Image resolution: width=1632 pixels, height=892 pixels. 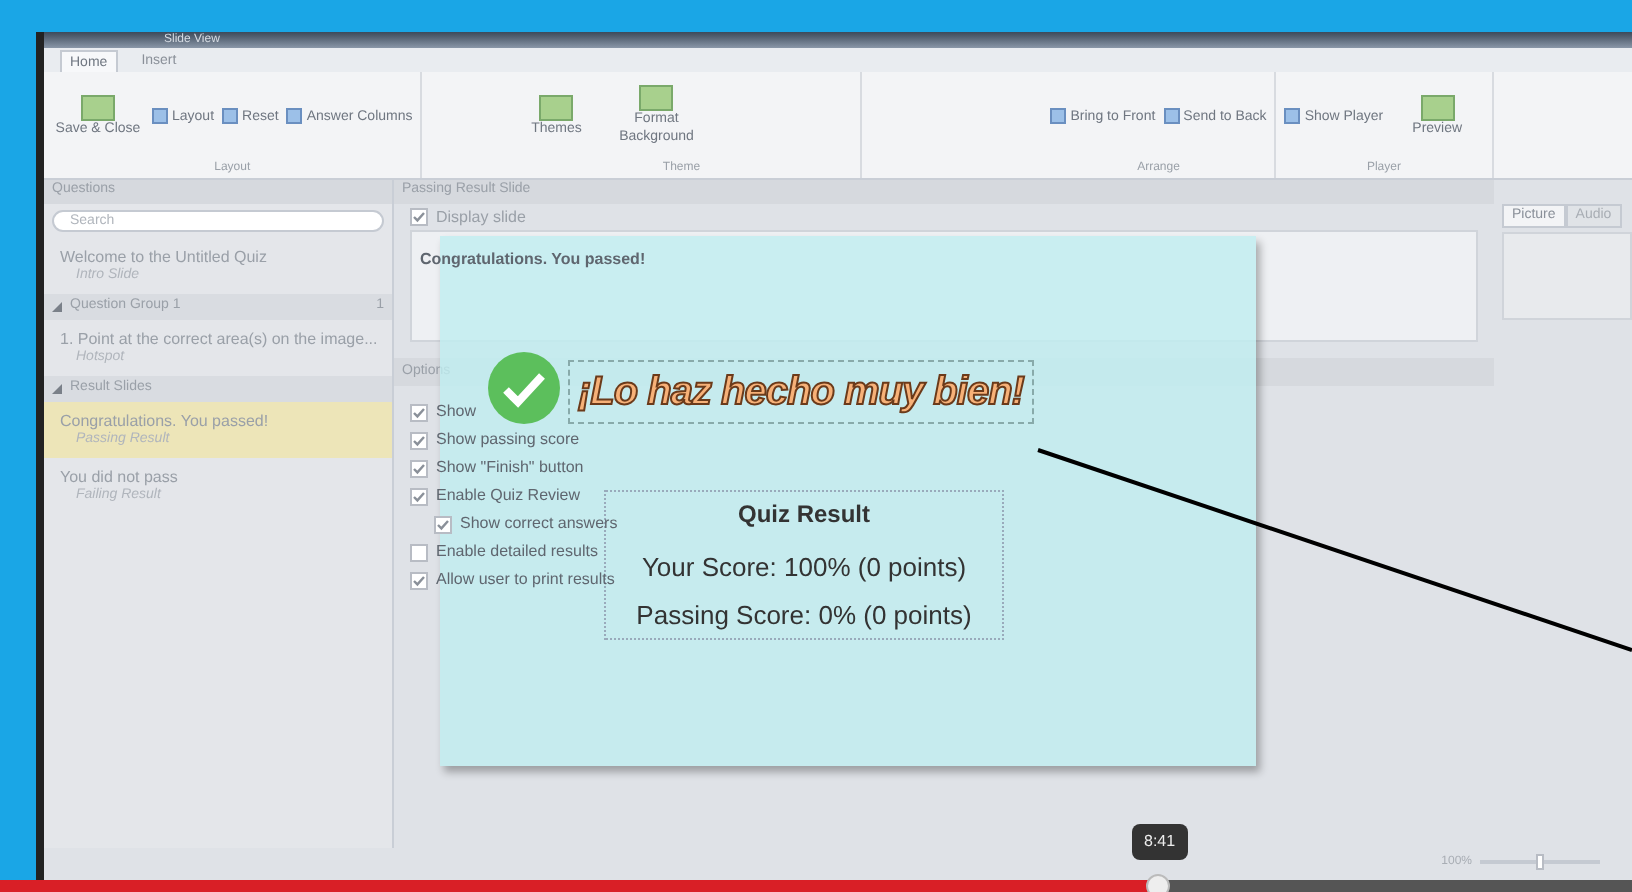 I want to click on passing-score-text: Passing Score: 0% (0 points), so click(x=804, y=615).